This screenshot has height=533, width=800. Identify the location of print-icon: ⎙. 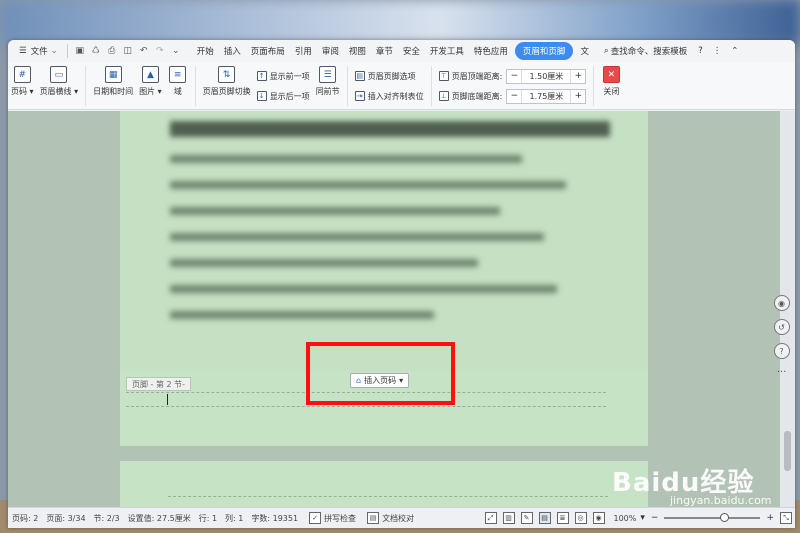
(112, 51).